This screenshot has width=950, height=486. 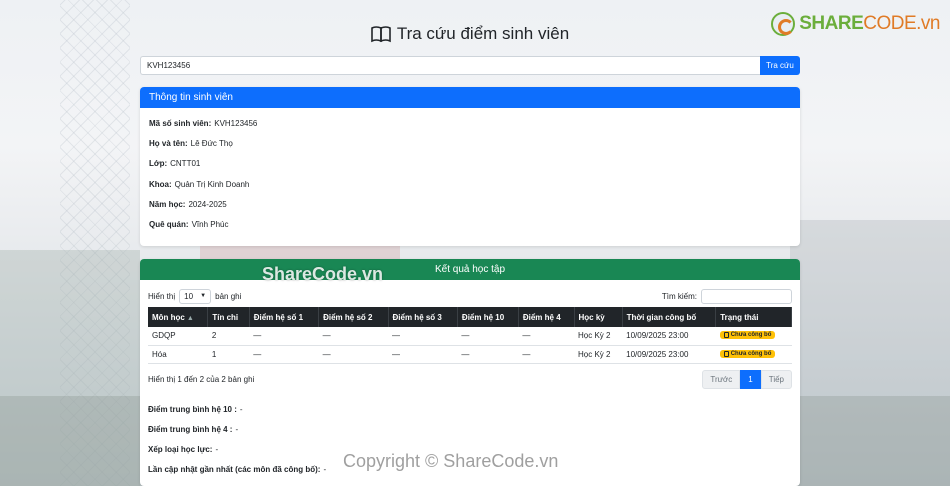 What do you see at coordinates (195, 409) in the screenshot?
I see `stat-gpa-10: Điểm trung bình hệ 10 :-` at bounding box center [195, 409].